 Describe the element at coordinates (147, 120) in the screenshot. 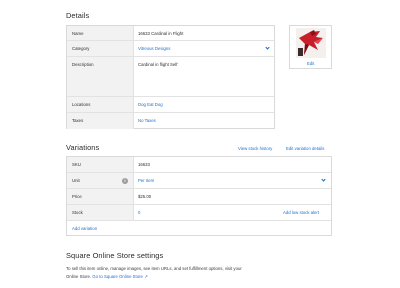

I see `taxes-link: No Taxes` at that location.